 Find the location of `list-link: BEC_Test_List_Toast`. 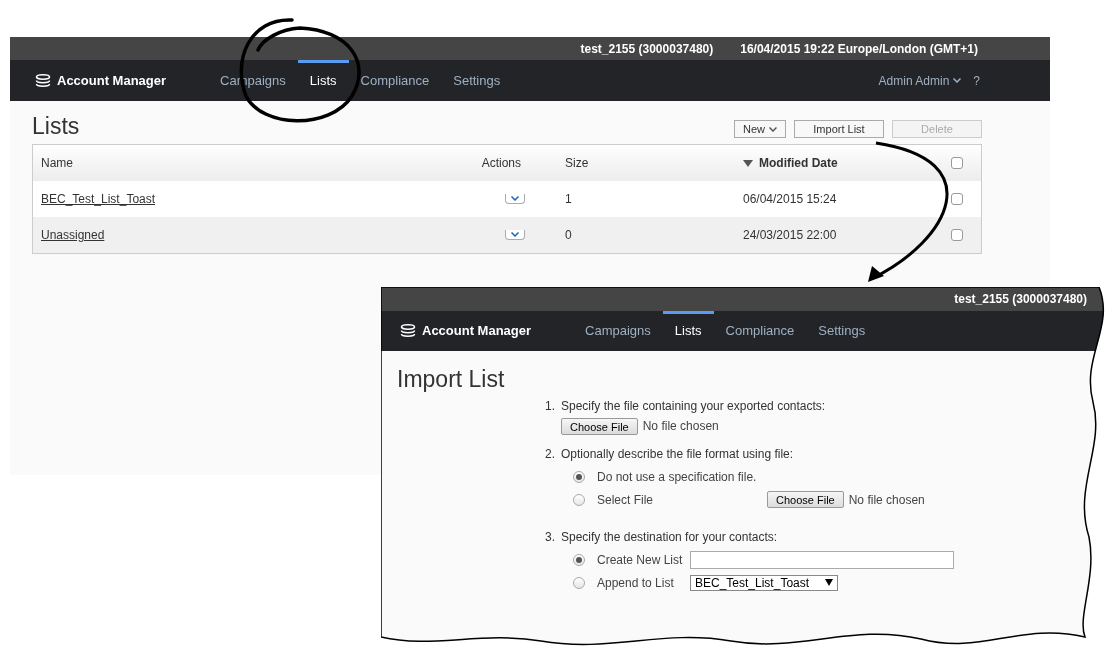

list-link: BEC_Test_List_Toast is located at coordinates (247, 199).